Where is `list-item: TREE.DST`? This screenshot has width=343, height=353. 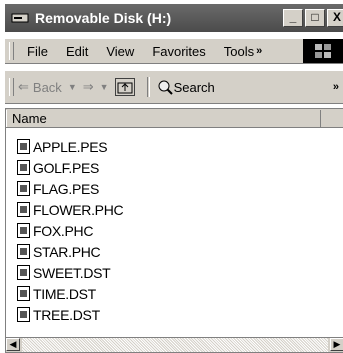 list-item: TREE.DST is located at coordinates (174, 314).